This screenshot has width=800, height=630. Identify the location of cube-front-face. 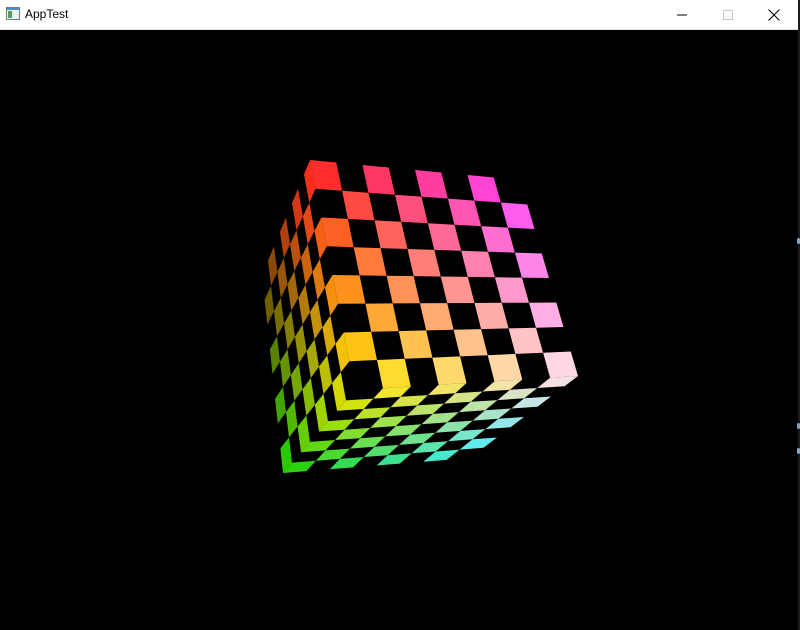
(444, 274).